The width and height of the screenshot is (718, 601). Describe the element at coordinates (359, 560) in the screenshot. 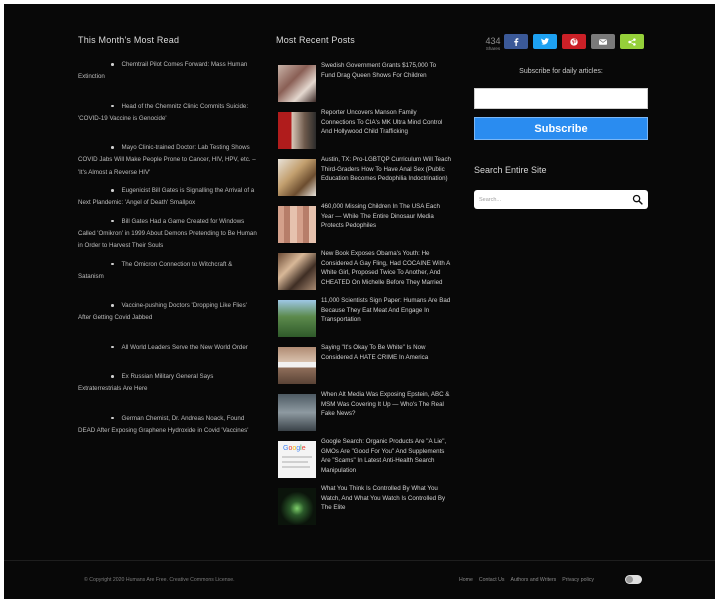

I see `footer-divider` at that location.